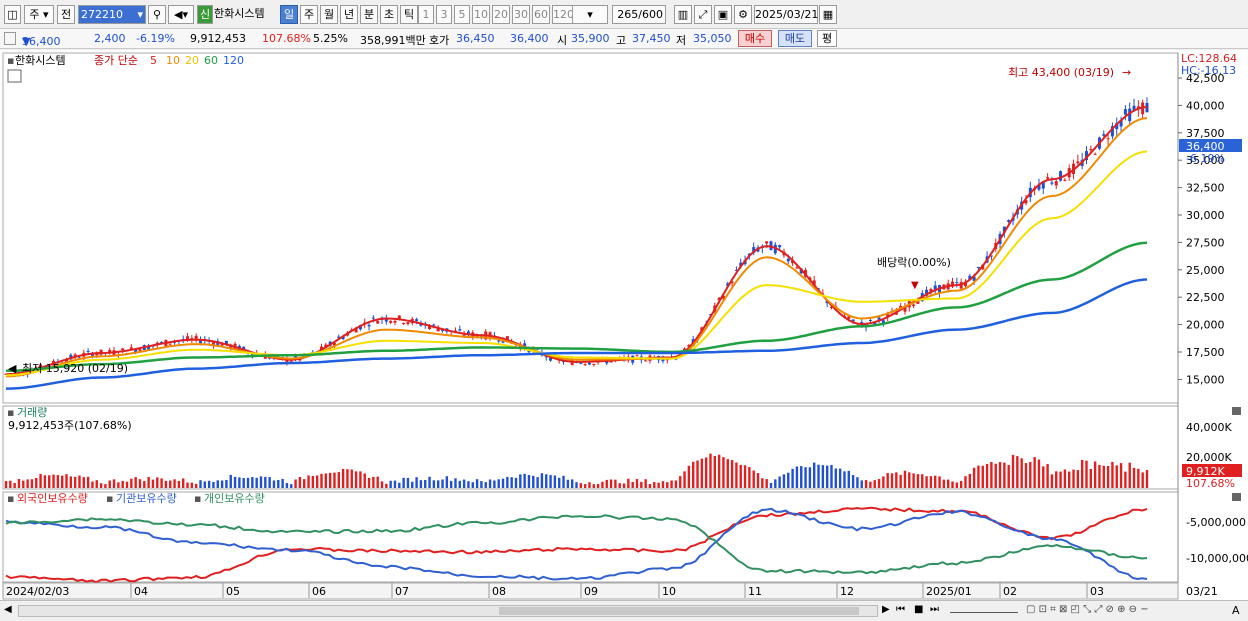 Image resolution: width=1248 pixels, height=621 pixels. I want to click on dropdown-icon: ▾, so click(140, 14).